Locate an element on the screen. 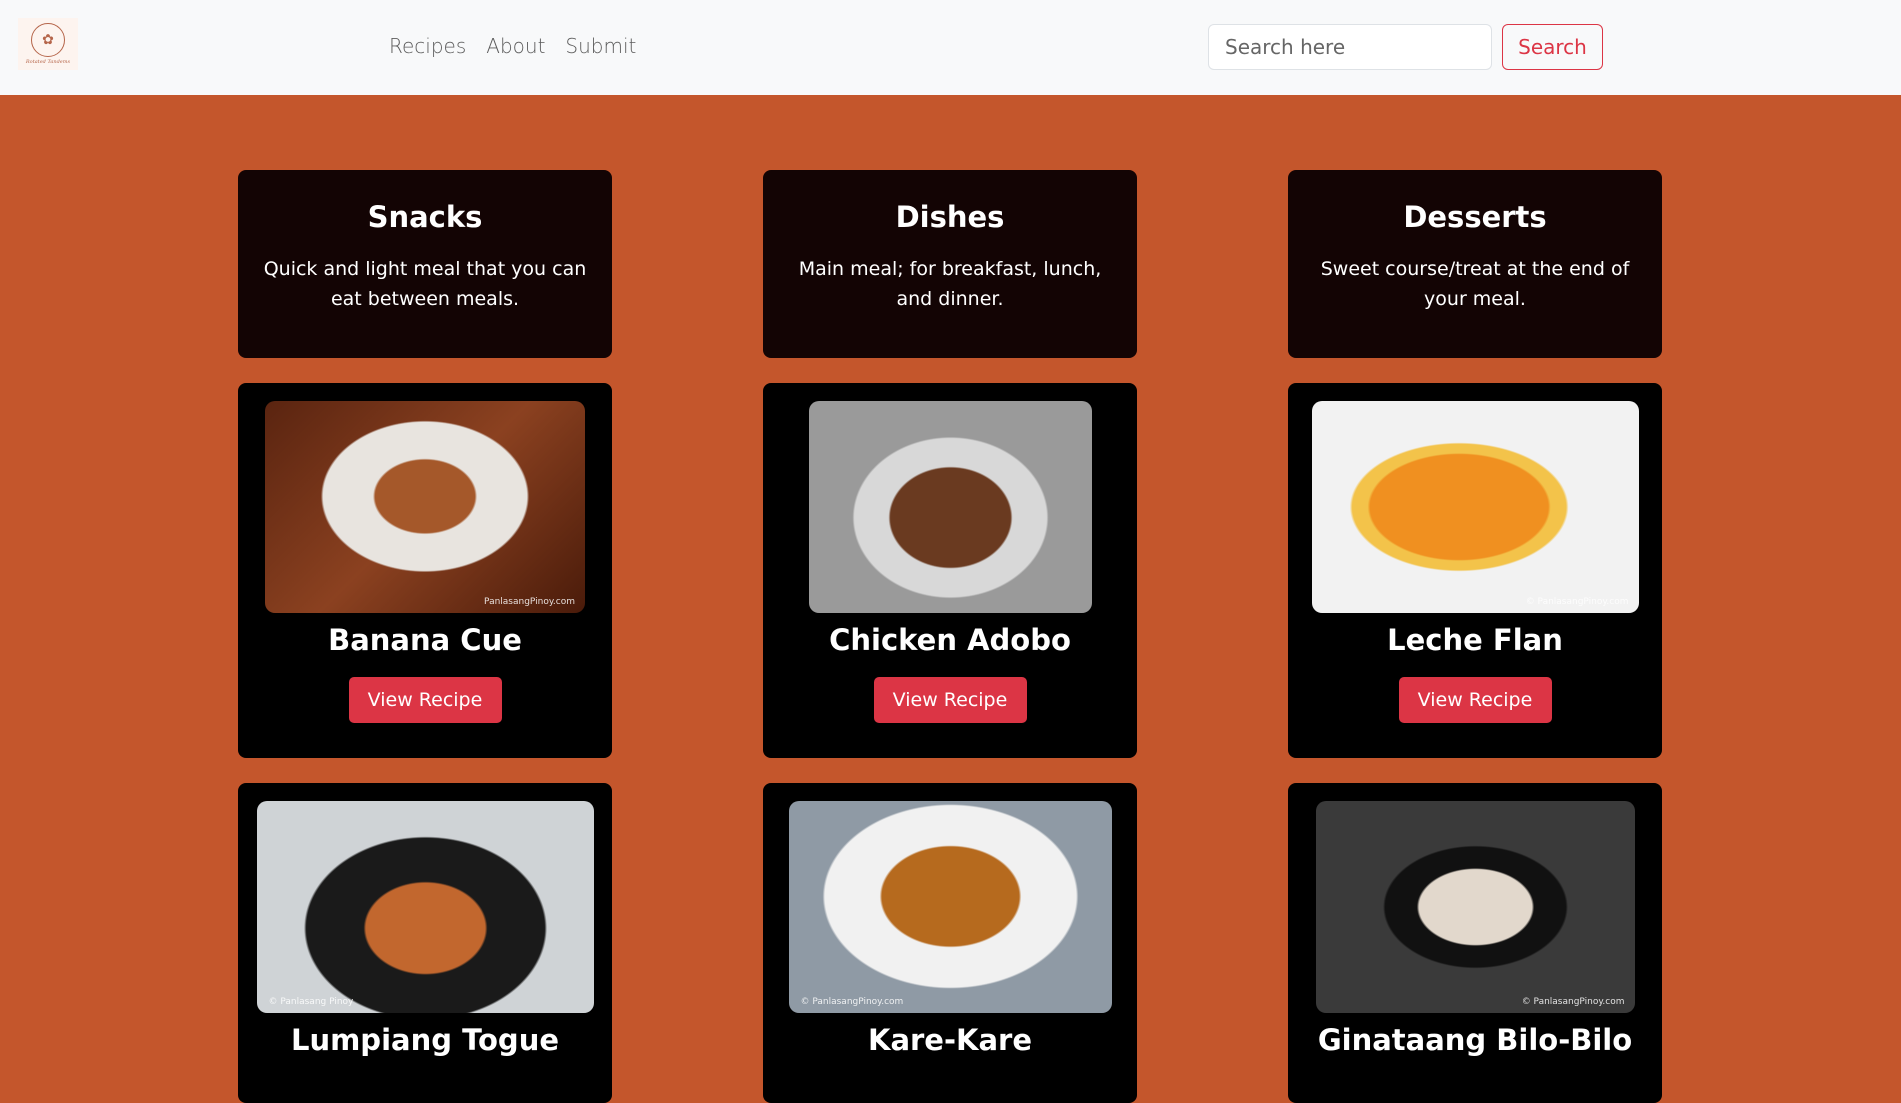 This screenshot has width=1901, height=1103. logo-emblem-icon: ✿ is located at coordinates (48, 40).